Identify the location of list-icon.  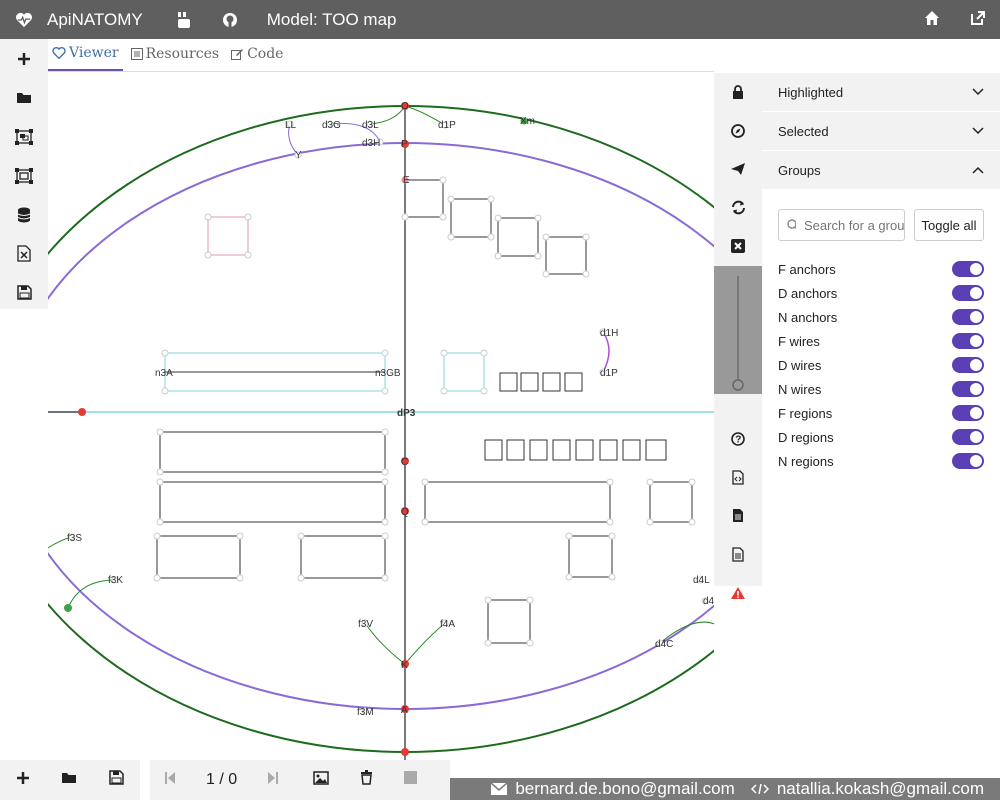
(136, 54).